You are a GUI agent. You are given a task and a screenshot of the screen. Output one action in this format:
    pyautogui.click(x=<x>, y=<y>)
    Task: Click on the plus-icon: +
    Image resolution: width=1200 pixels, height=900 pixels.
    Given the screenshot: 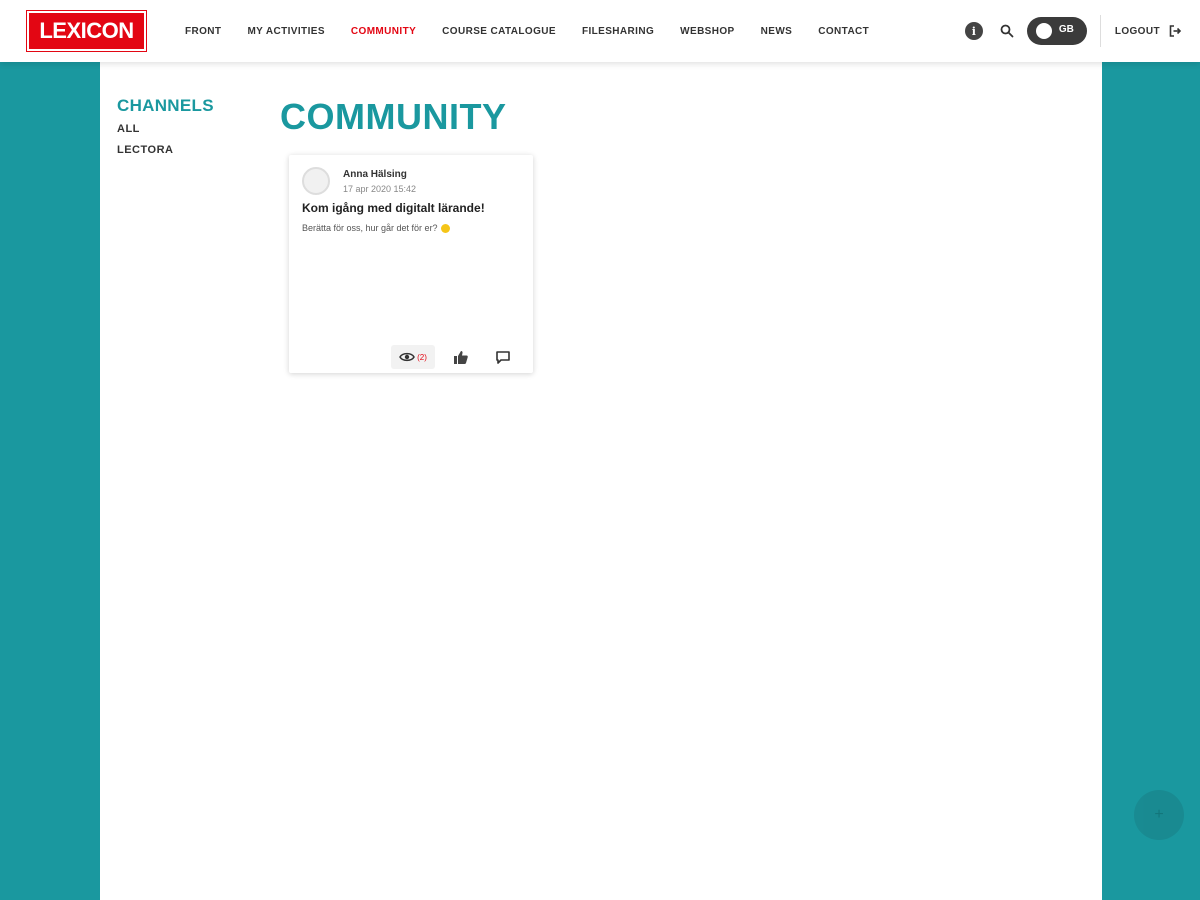 What is the action you would take?
    pyautogui.click(x=1159, y=814)
    